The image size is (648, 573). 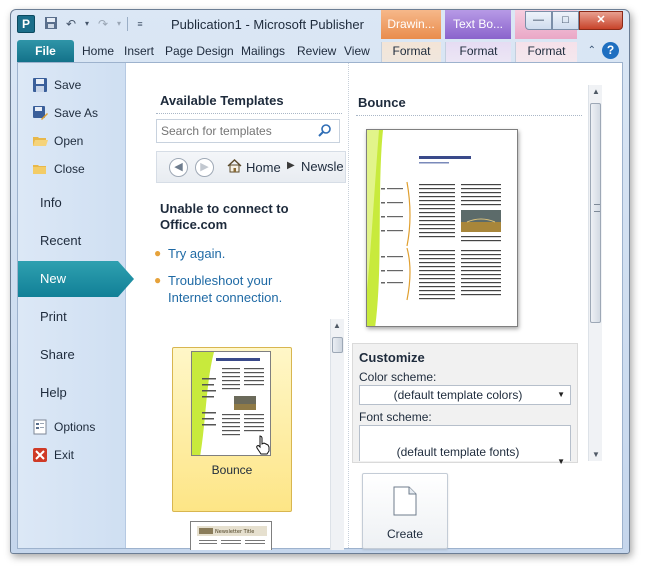 I want to click on tab-mailings: Mailings, so click(x=263, y=52).